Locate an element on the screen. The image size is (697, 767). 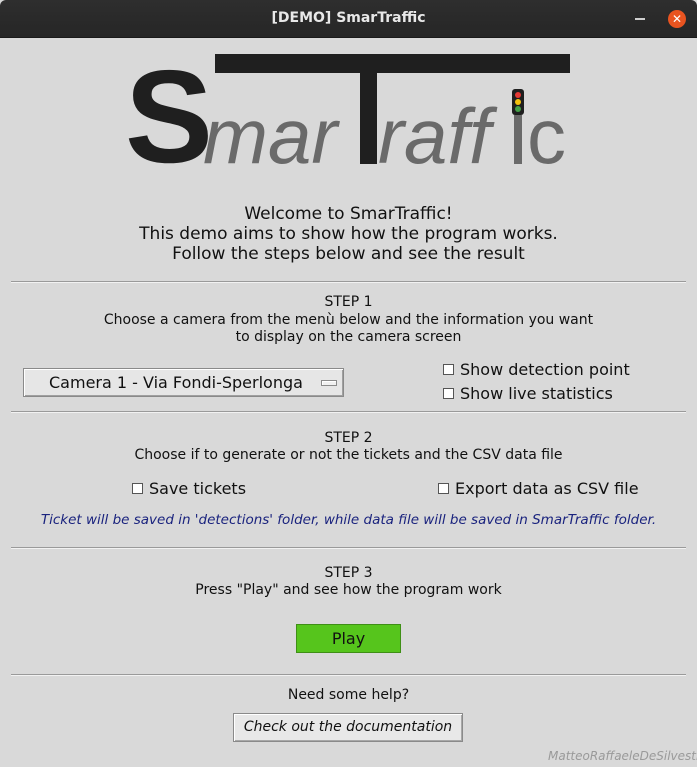
welcome-line-1: Welcome to SmarTraffic! is located at coordinates (348, 214).